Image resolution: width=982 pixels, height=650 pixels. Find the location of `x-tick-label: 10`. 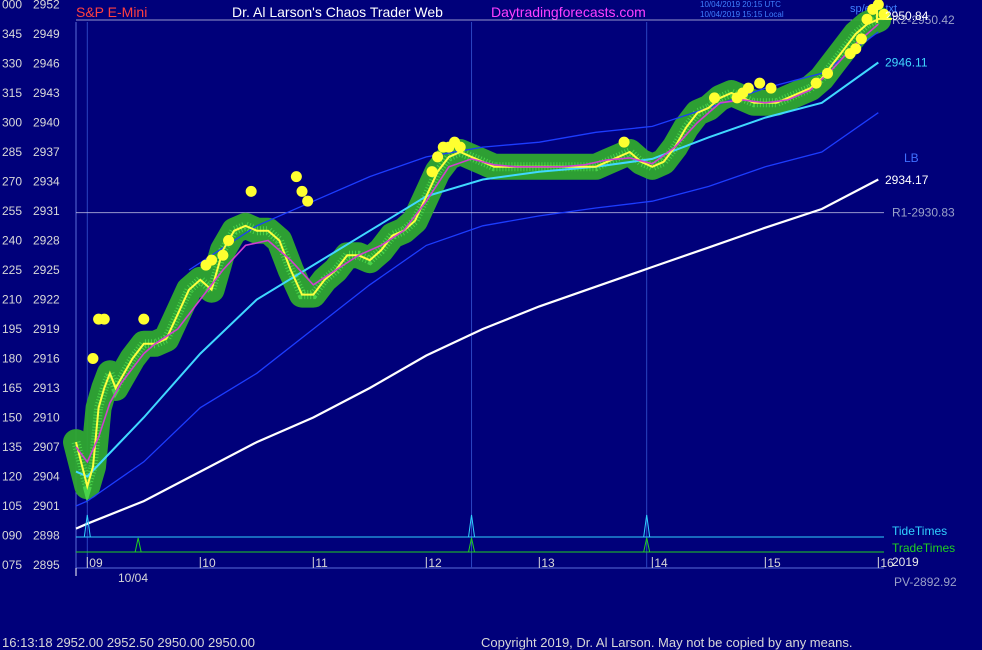

x-tick-label: 10 is located at coordinates (209, 563).